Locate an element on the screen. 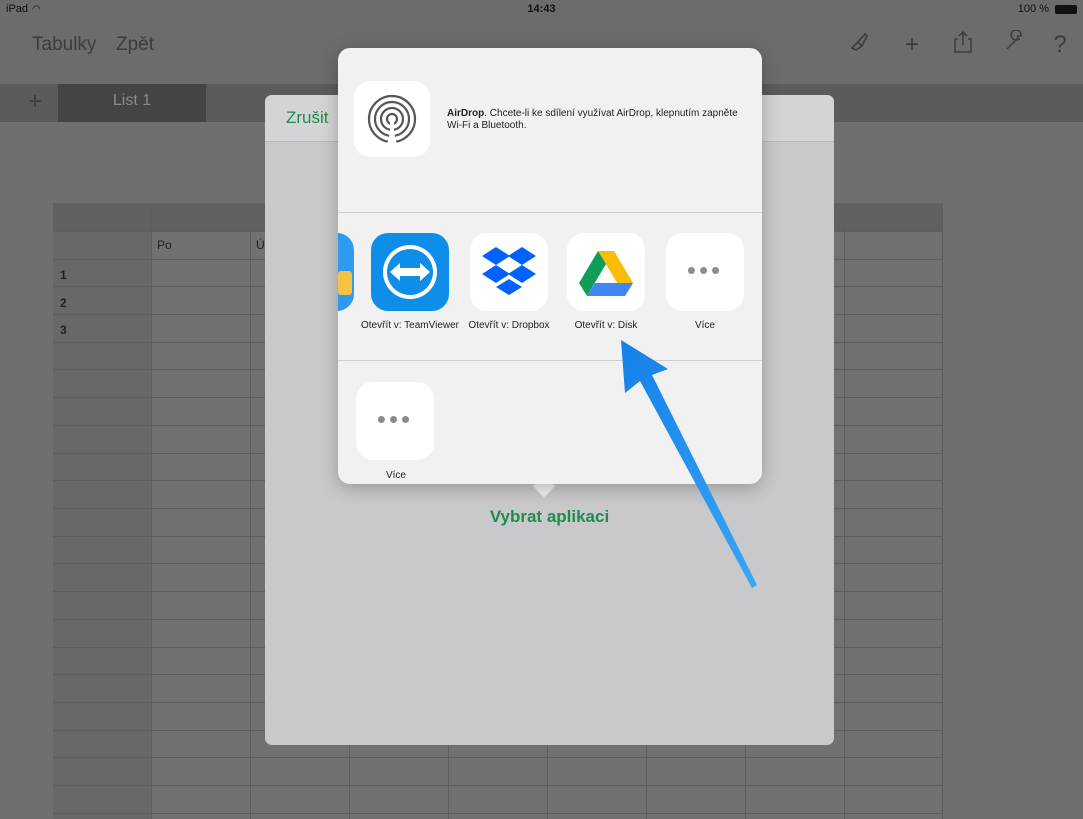 The width and height of the screenshot is (1083, 819). tables-button: Tabulky is located at coordinates (64, 45).